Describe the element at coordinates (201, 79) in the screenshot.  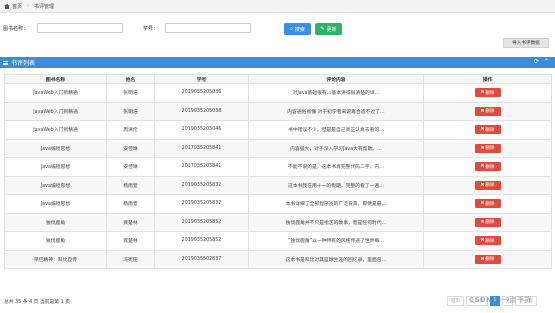
I see `header-student-id: 学号` at that location.